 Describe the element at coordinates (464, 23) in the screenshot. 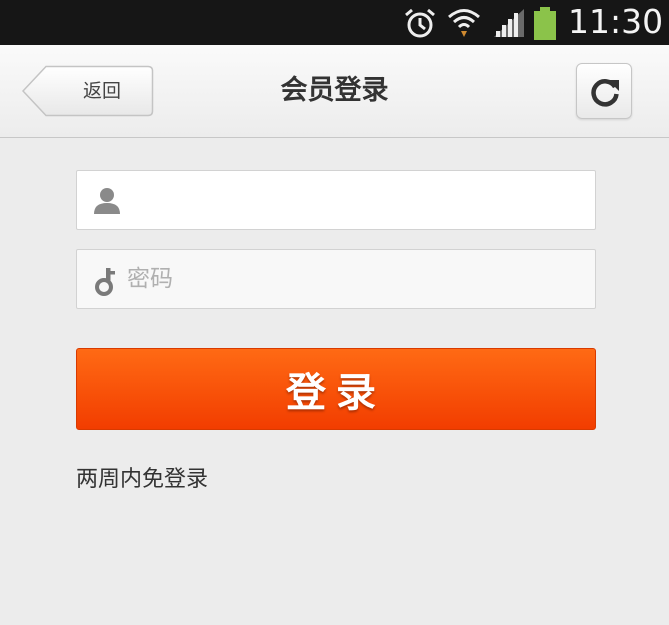

I see `wifi-icon` at that location.